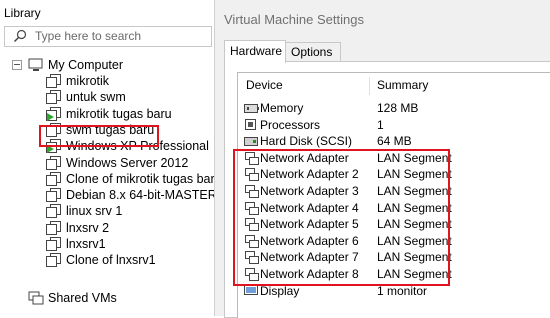 The width and height of the screenshot is (550, 318). What do you see at coordinates (402, 85) in the screenshot?
I see `column-summary: Summary` at bounding box center [402, 85].